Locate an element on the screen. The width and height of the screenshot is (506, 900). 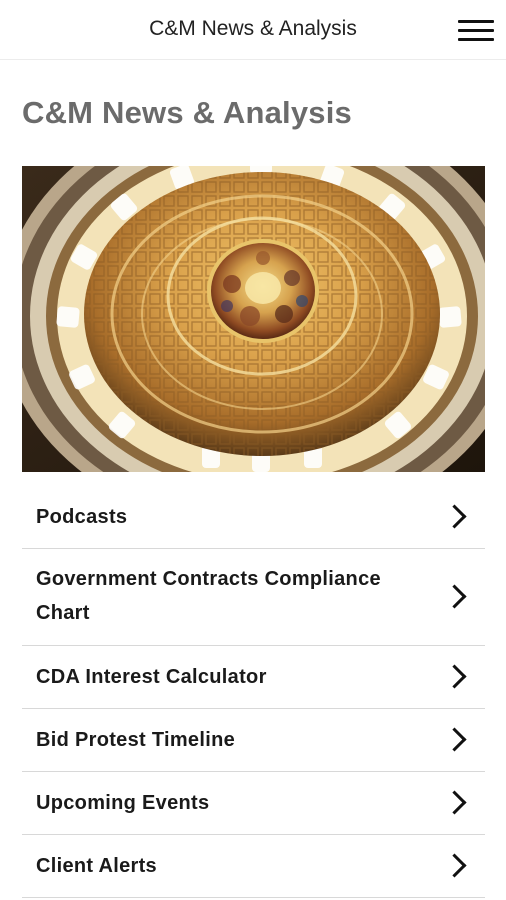
menu-item-bid-protest-timeline: Bid Protest Timeline is located at coordinates (253, 740).